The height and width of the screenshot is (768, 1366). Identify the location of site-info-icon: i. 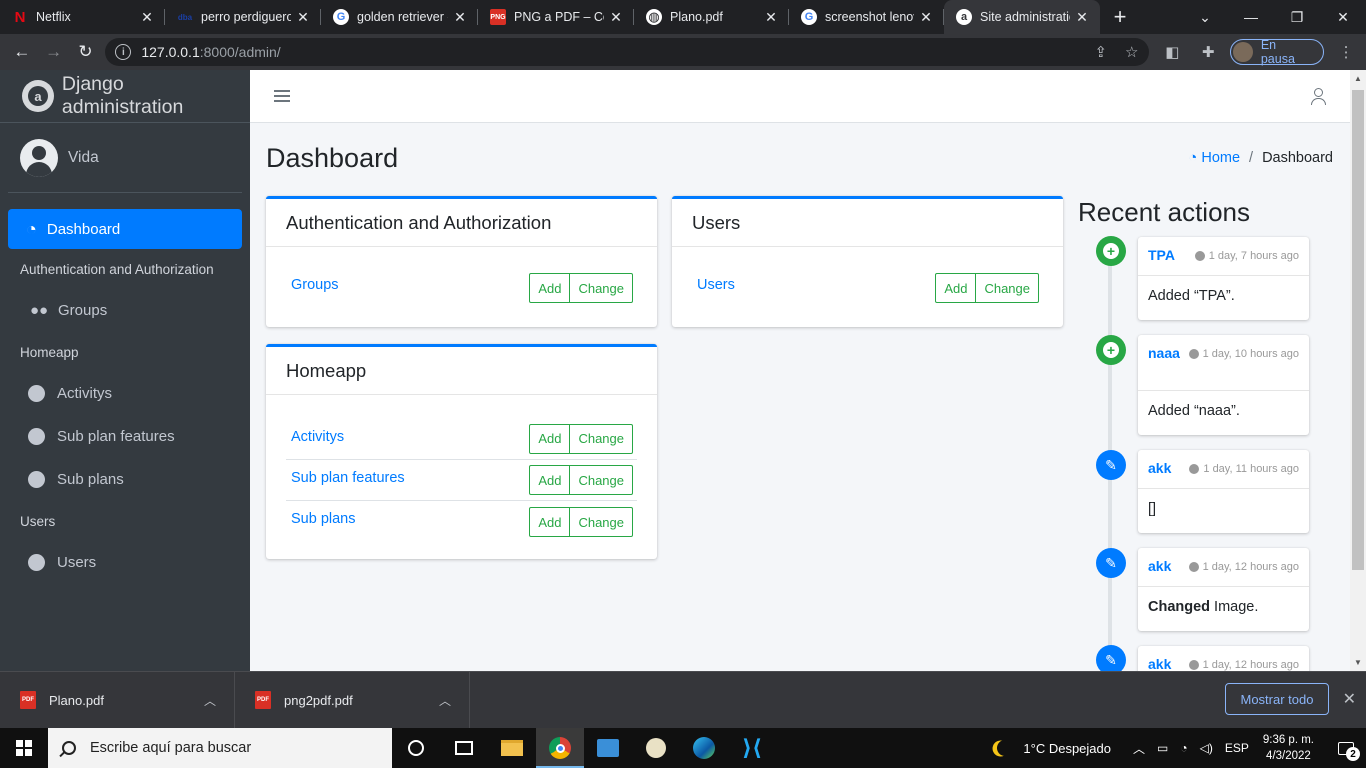
(123, 52).